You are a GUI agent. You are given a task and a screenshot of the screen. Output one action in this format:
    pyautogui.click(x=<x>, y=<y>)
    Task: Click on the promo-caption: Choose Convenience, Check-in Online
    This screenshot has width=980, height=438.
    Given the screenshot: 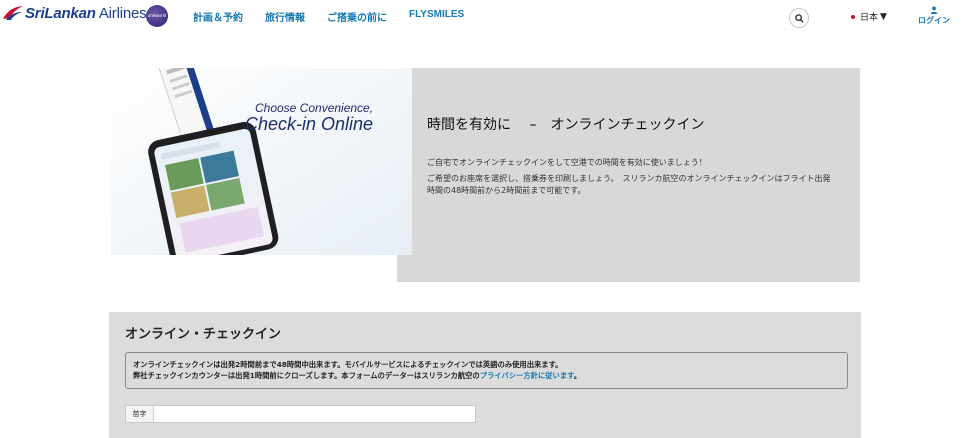 What is the action you would take?
    pyautogui.click(x=309, y=118)
    